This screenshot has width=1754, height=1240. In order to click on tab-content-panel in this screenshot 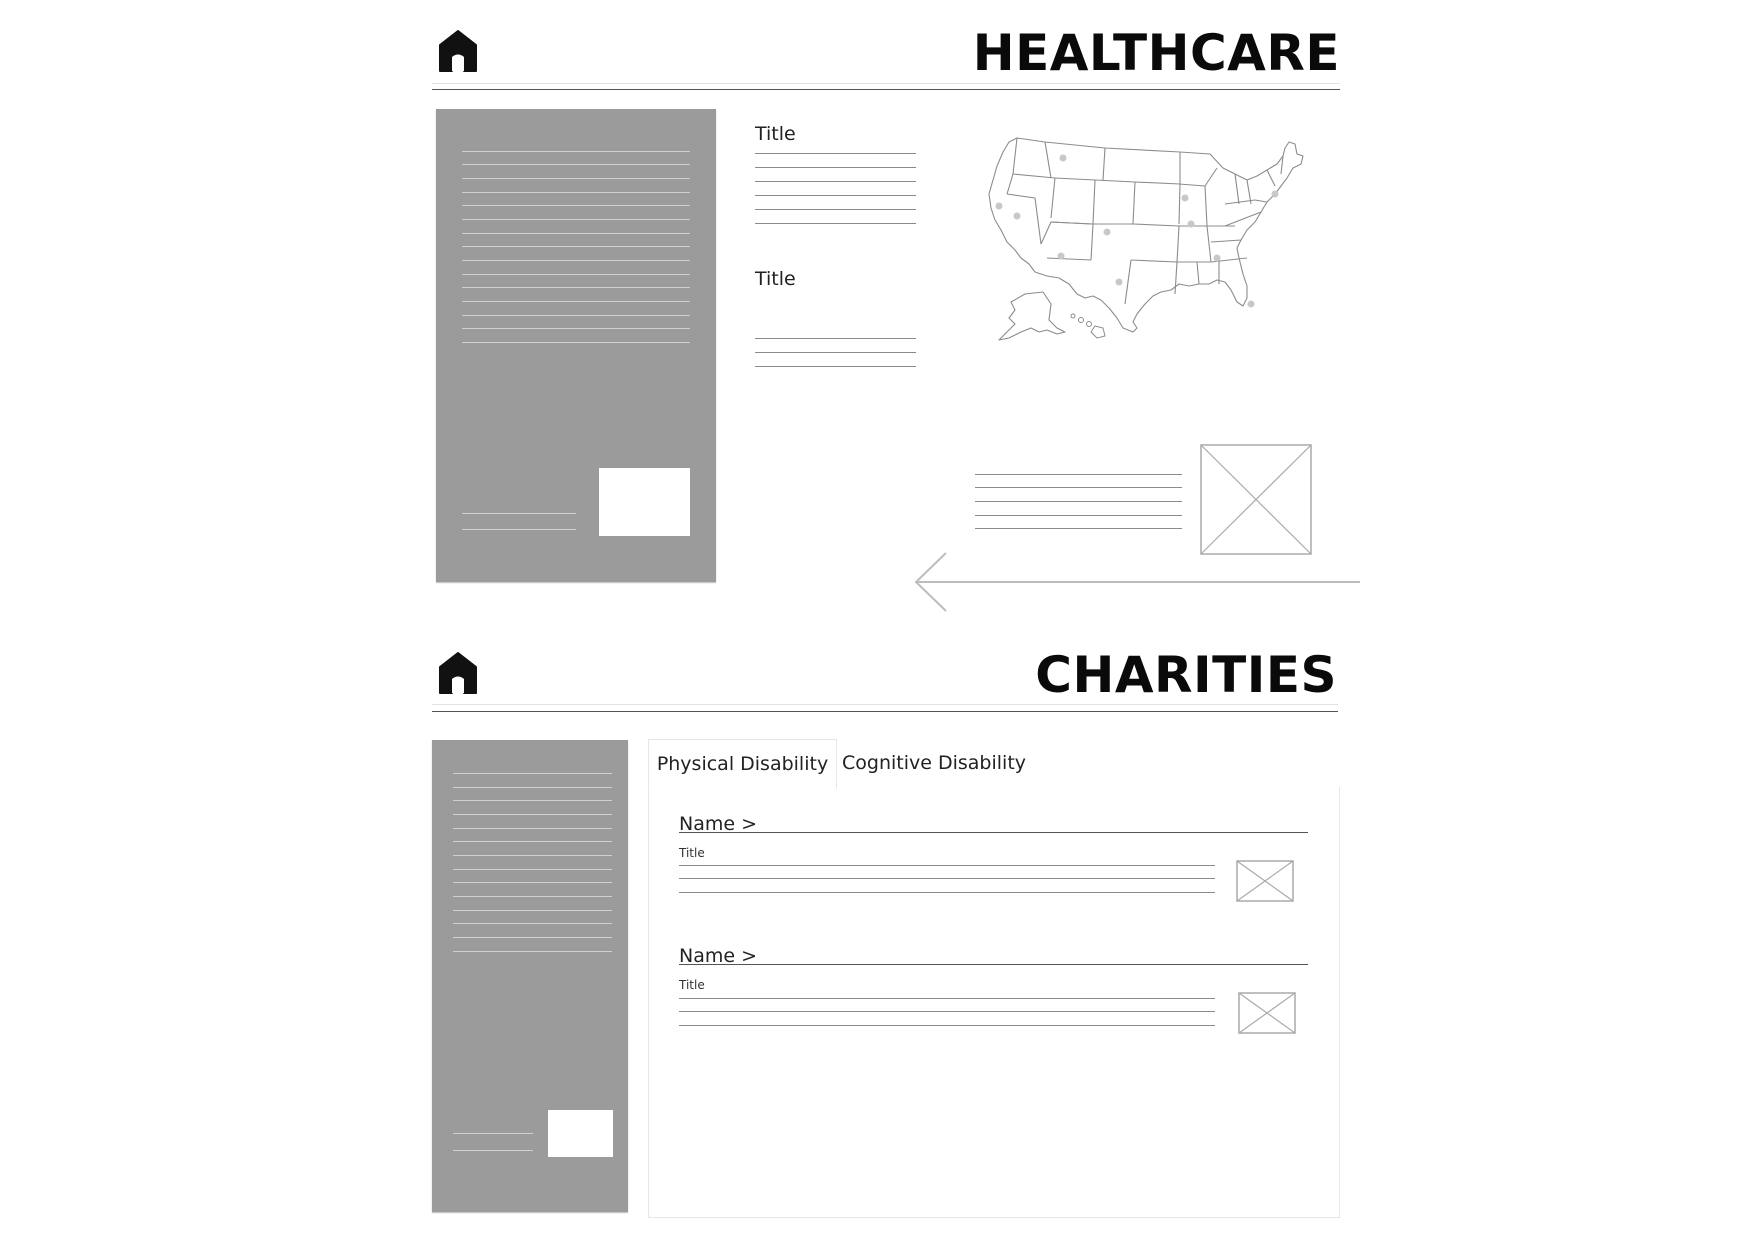, I will do `click(994, 1002)`.